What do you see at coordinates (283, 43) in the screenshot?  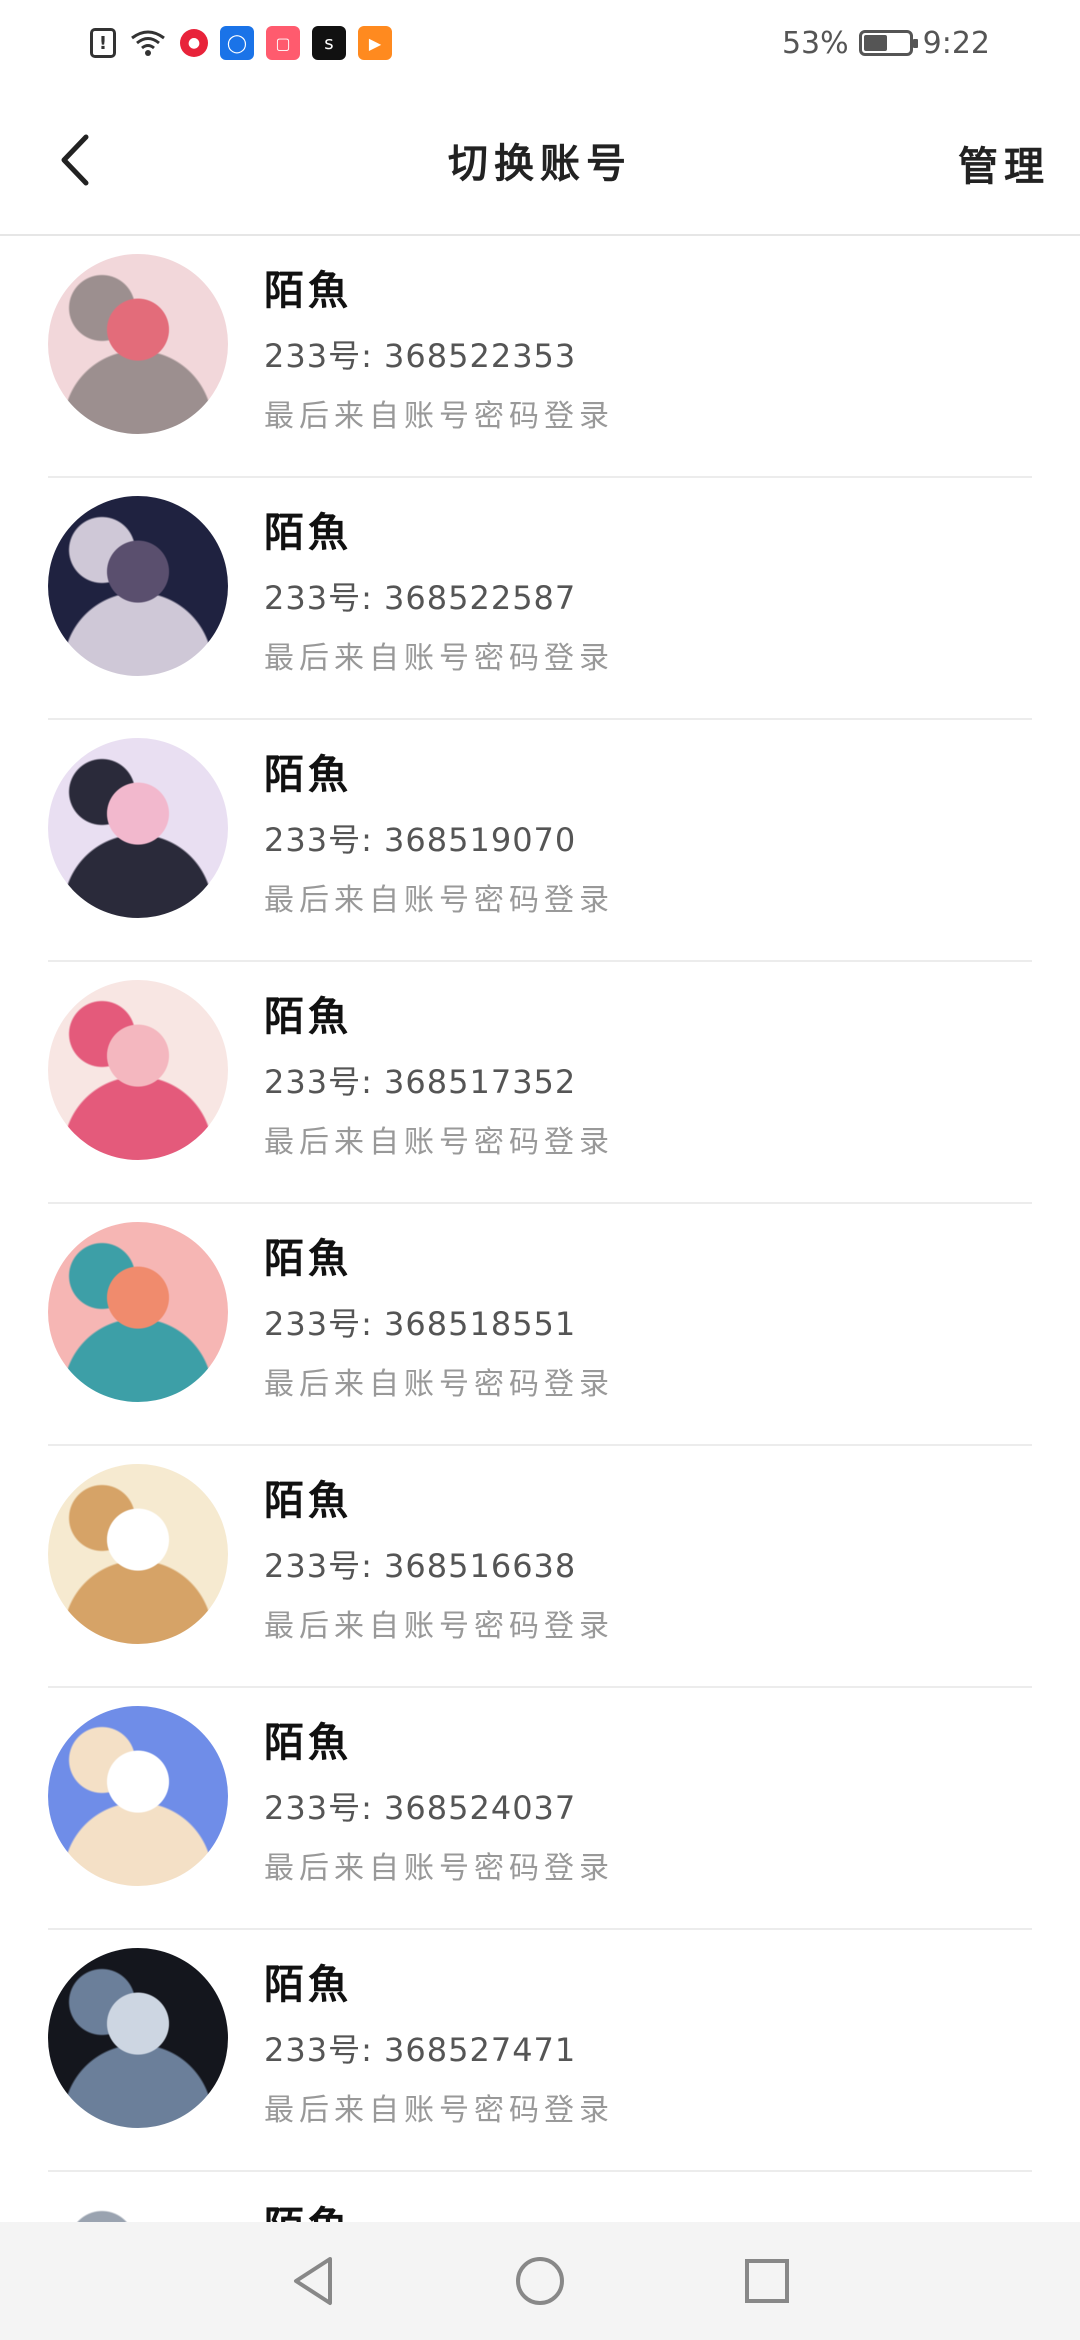 I see `red-book-icon: ▢` at bounding box center [283, 43].